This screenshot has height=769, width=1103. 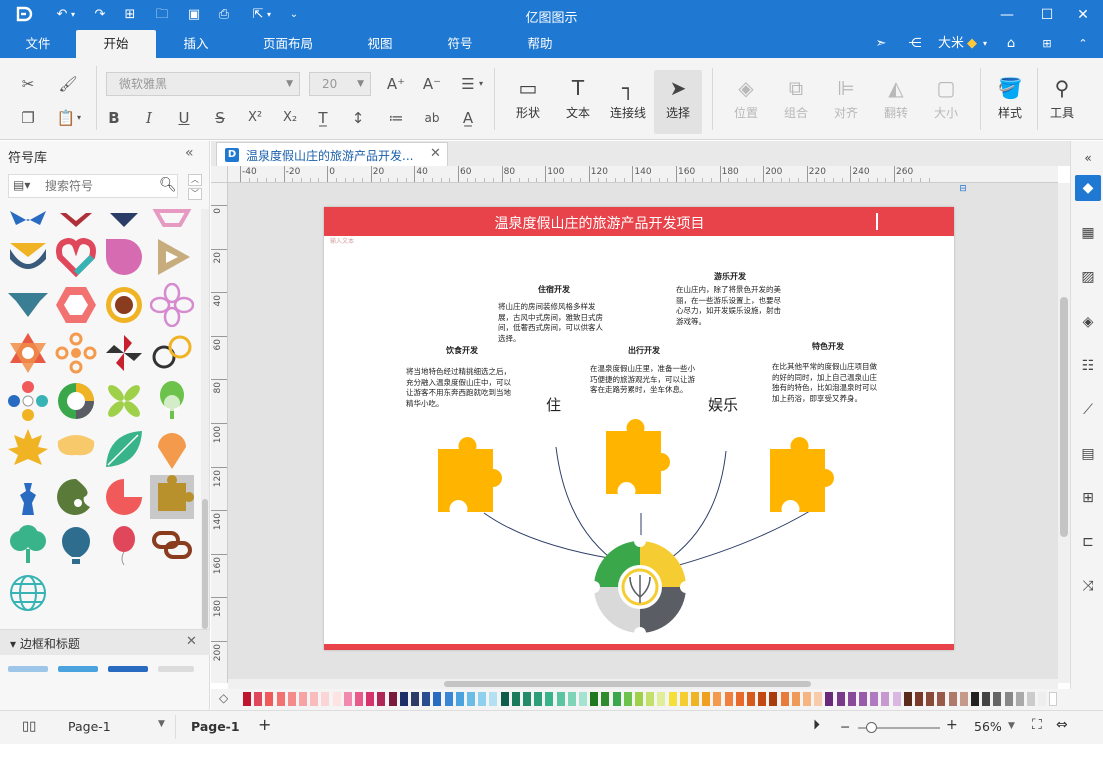 What do you see at coordinates (168, 185) in the screenshot?
I see `search-icon: 🔍︎` at bounding box center [168, 185].